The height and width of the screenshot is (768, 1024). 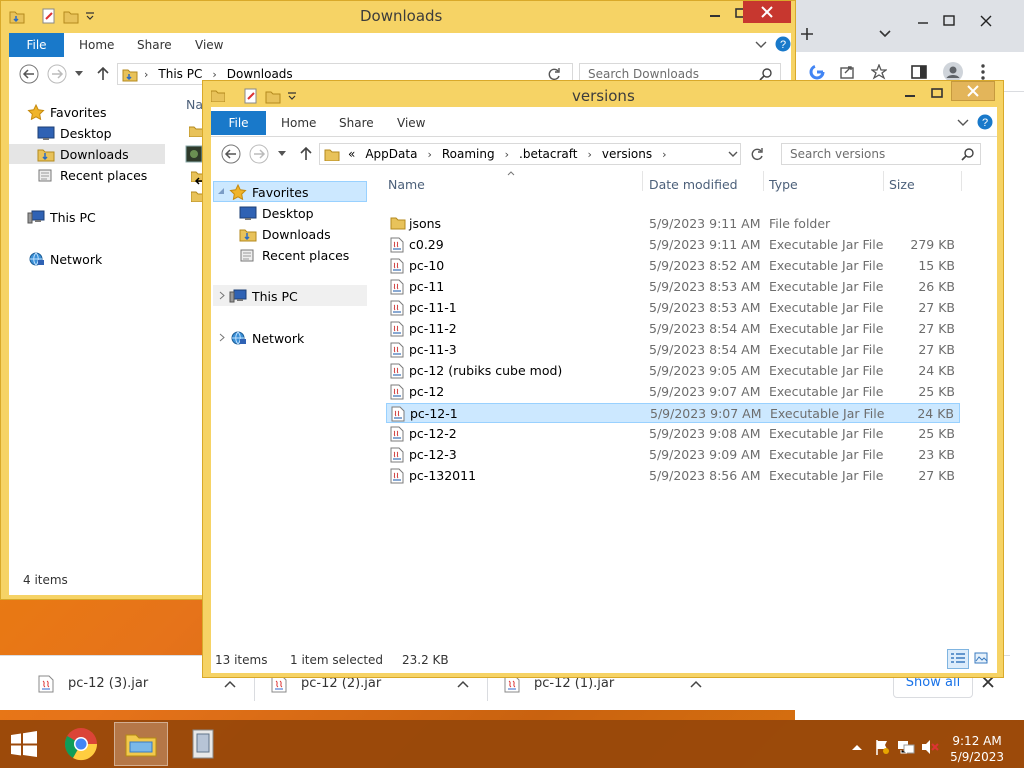 What do you see at coordinates (817, 72) in the screenshot?
I see `google-icon` at bounding box center [817, 72].